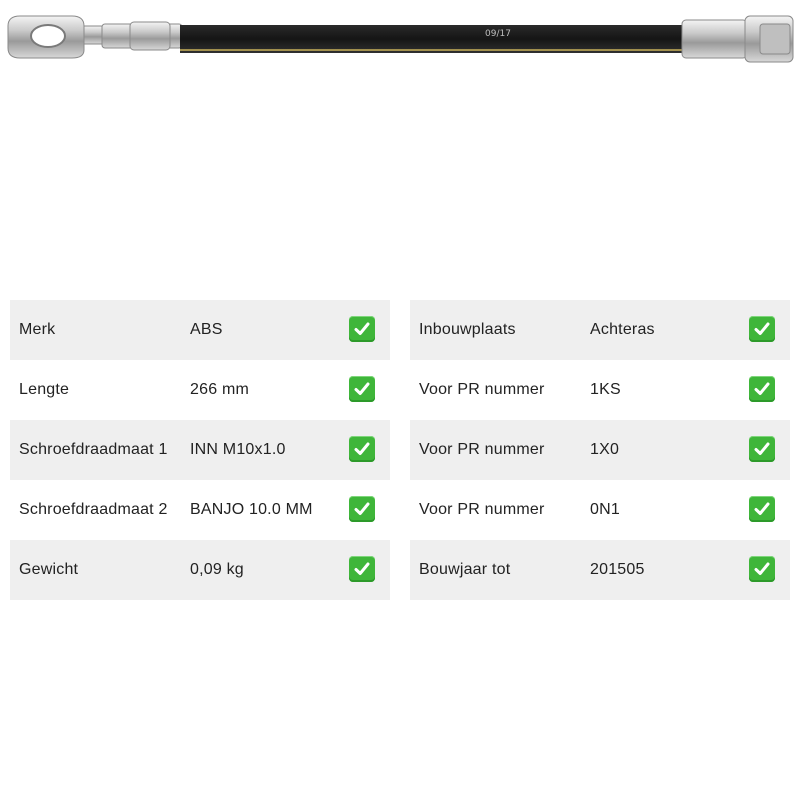  I want to click on spec-row: Schroefdraadmaat 2 BANJO 10.0 MM, so click(200, 510).